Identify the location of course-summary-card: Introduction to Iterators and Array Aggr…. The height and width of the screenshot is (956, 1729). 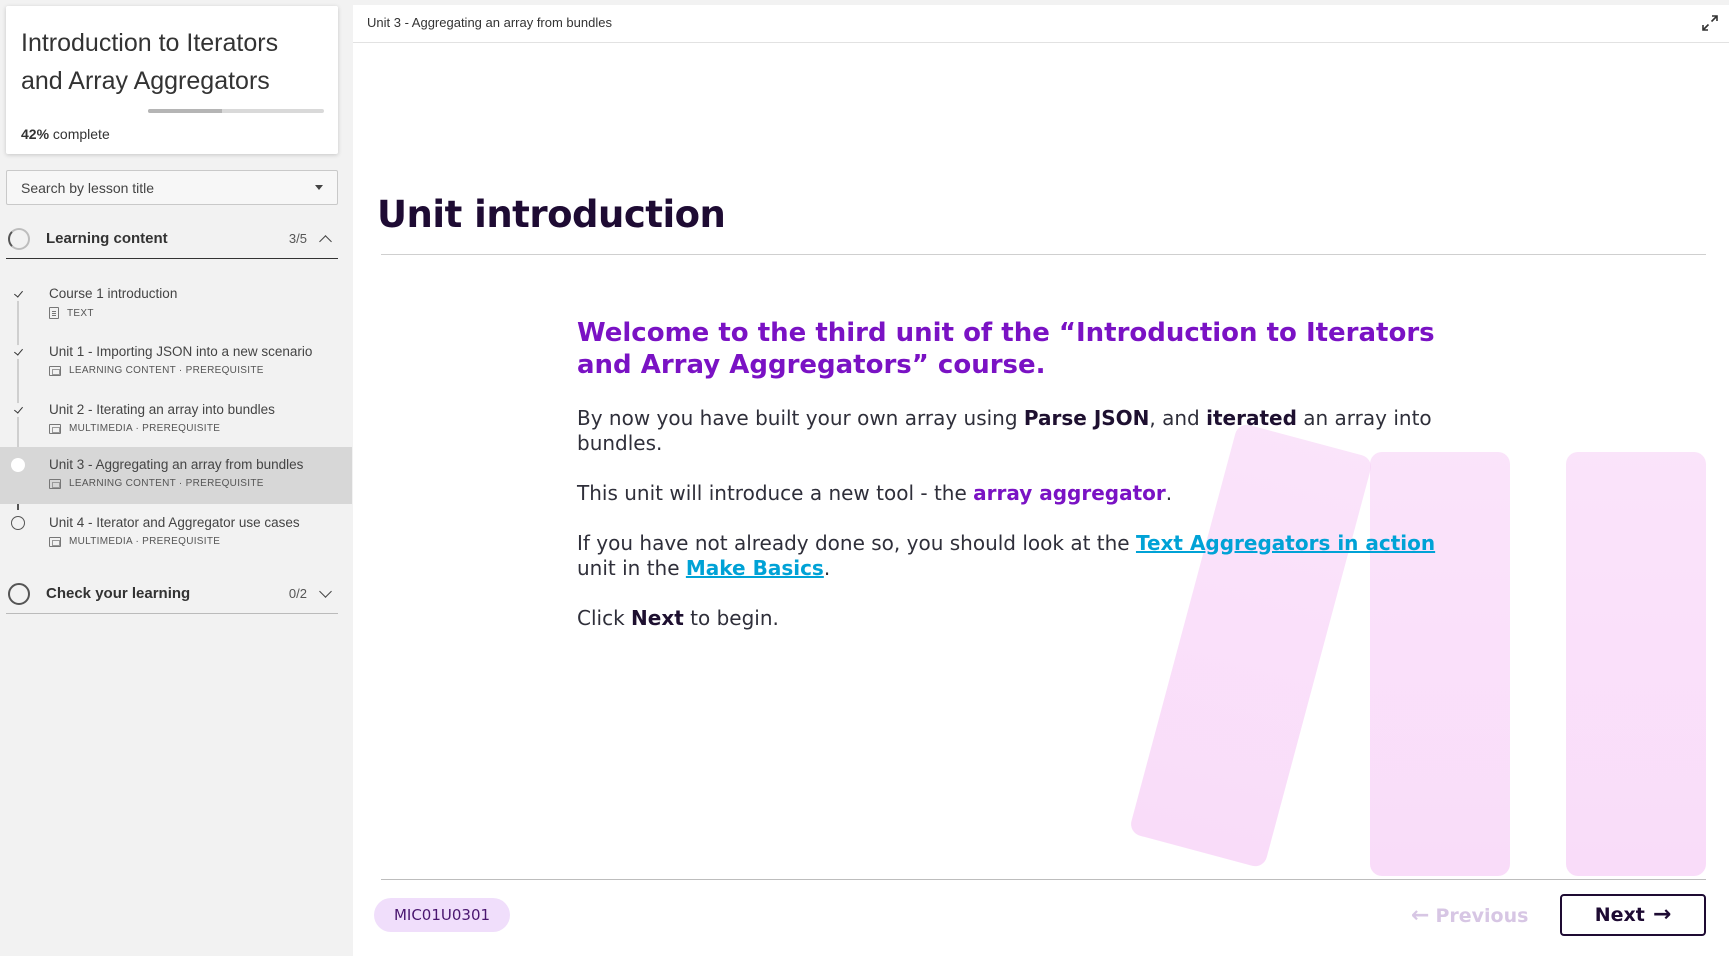
(172, 80).